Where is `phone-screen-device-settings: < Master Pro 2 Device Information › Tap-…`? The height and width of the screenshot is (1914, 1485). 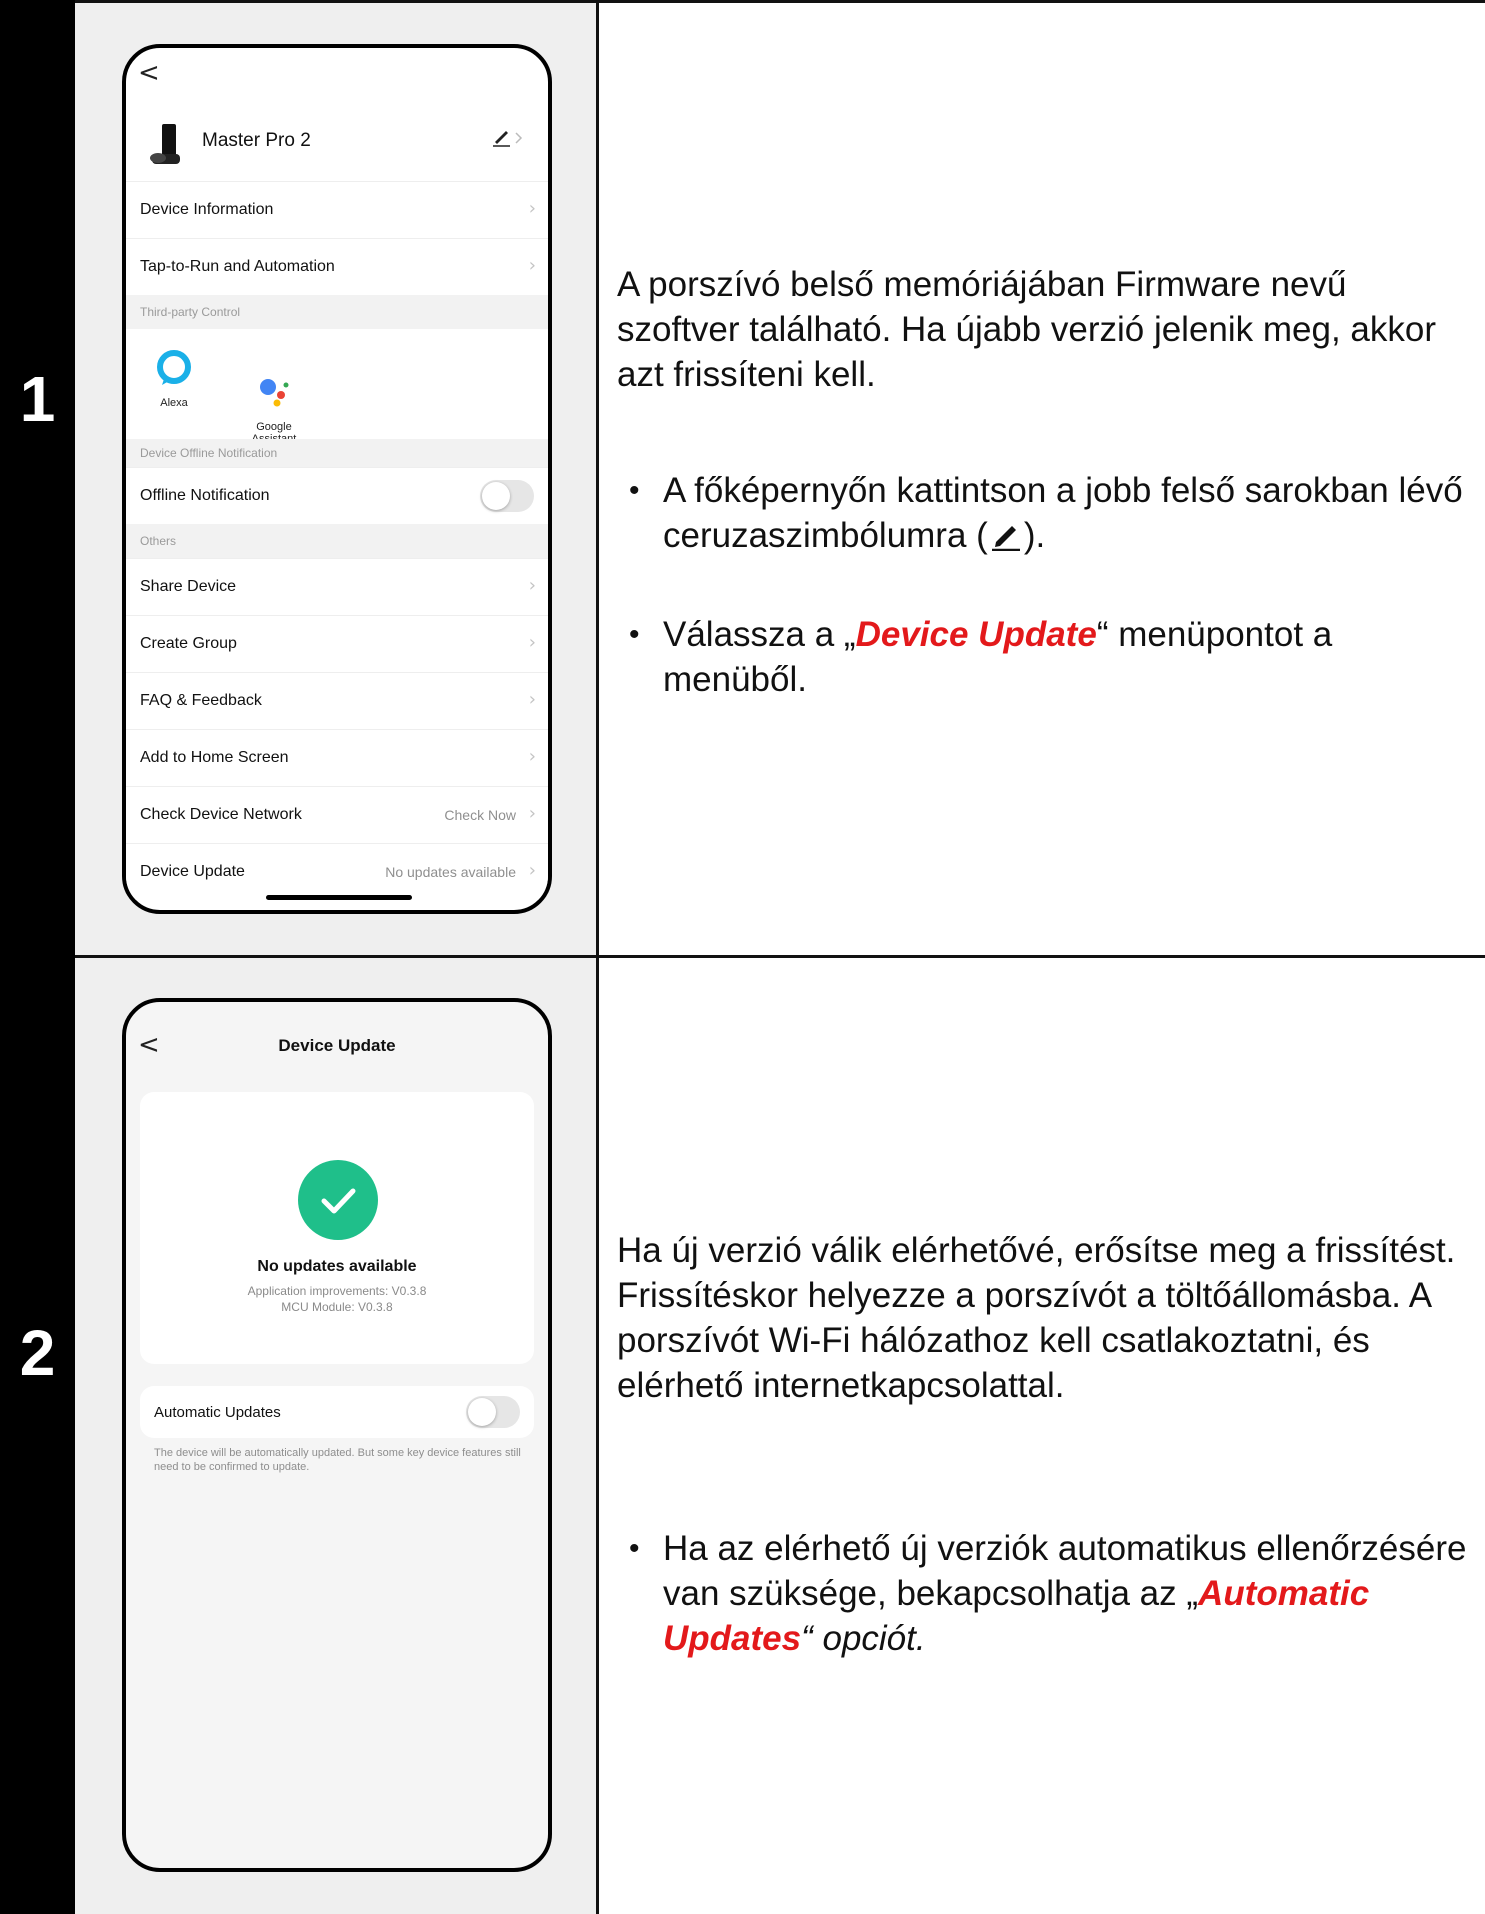 phone-screen-device-settings: < Master Pro 2 Device Information › Tap-… is located at coordinates (337, 479).